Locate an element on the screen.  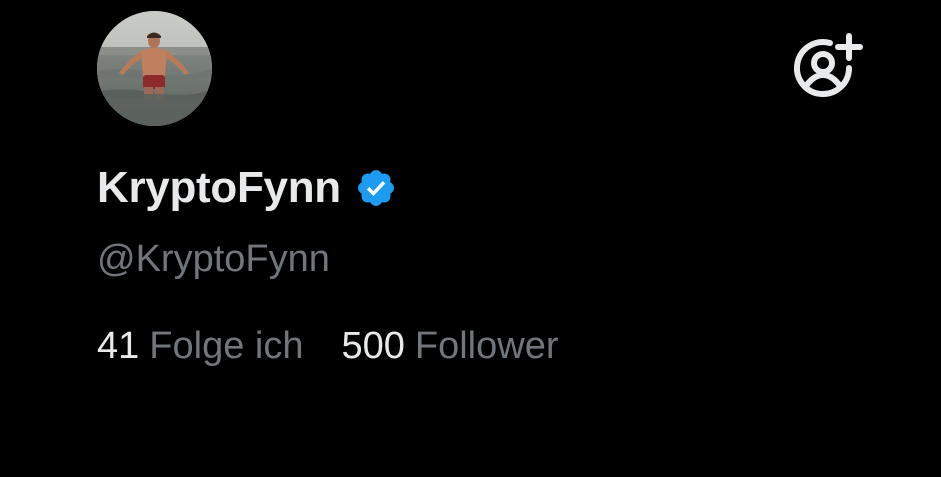
followers-link: 500 Follower is located at coordinates (449, 346).